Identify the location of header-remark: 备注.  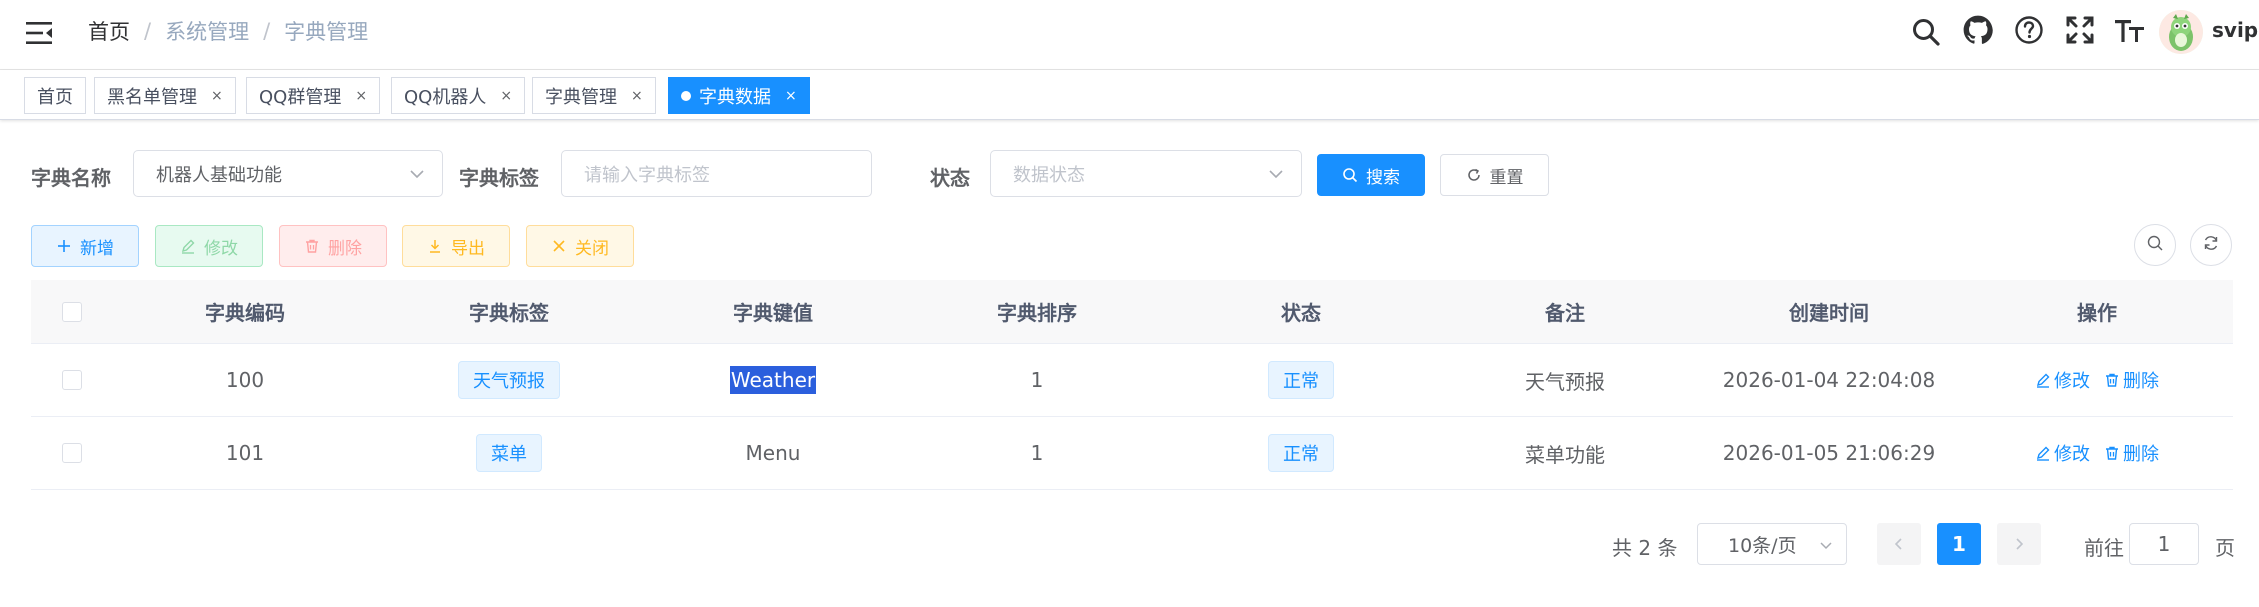
(1565, 313).